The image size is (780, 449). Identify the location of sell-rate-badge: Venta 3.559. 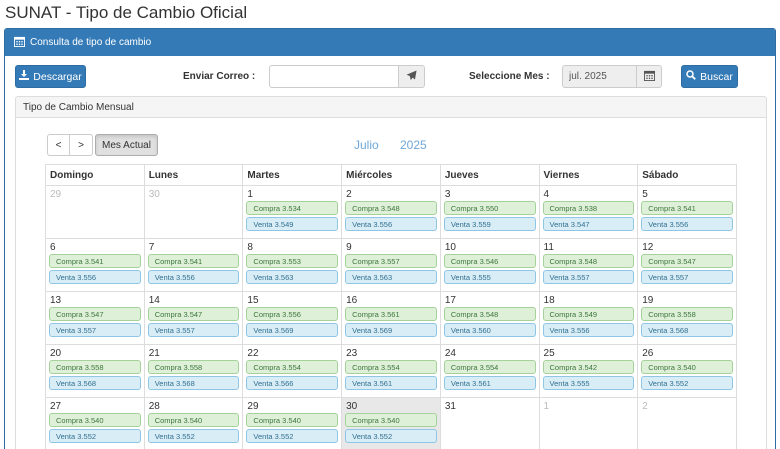
(489, 224).